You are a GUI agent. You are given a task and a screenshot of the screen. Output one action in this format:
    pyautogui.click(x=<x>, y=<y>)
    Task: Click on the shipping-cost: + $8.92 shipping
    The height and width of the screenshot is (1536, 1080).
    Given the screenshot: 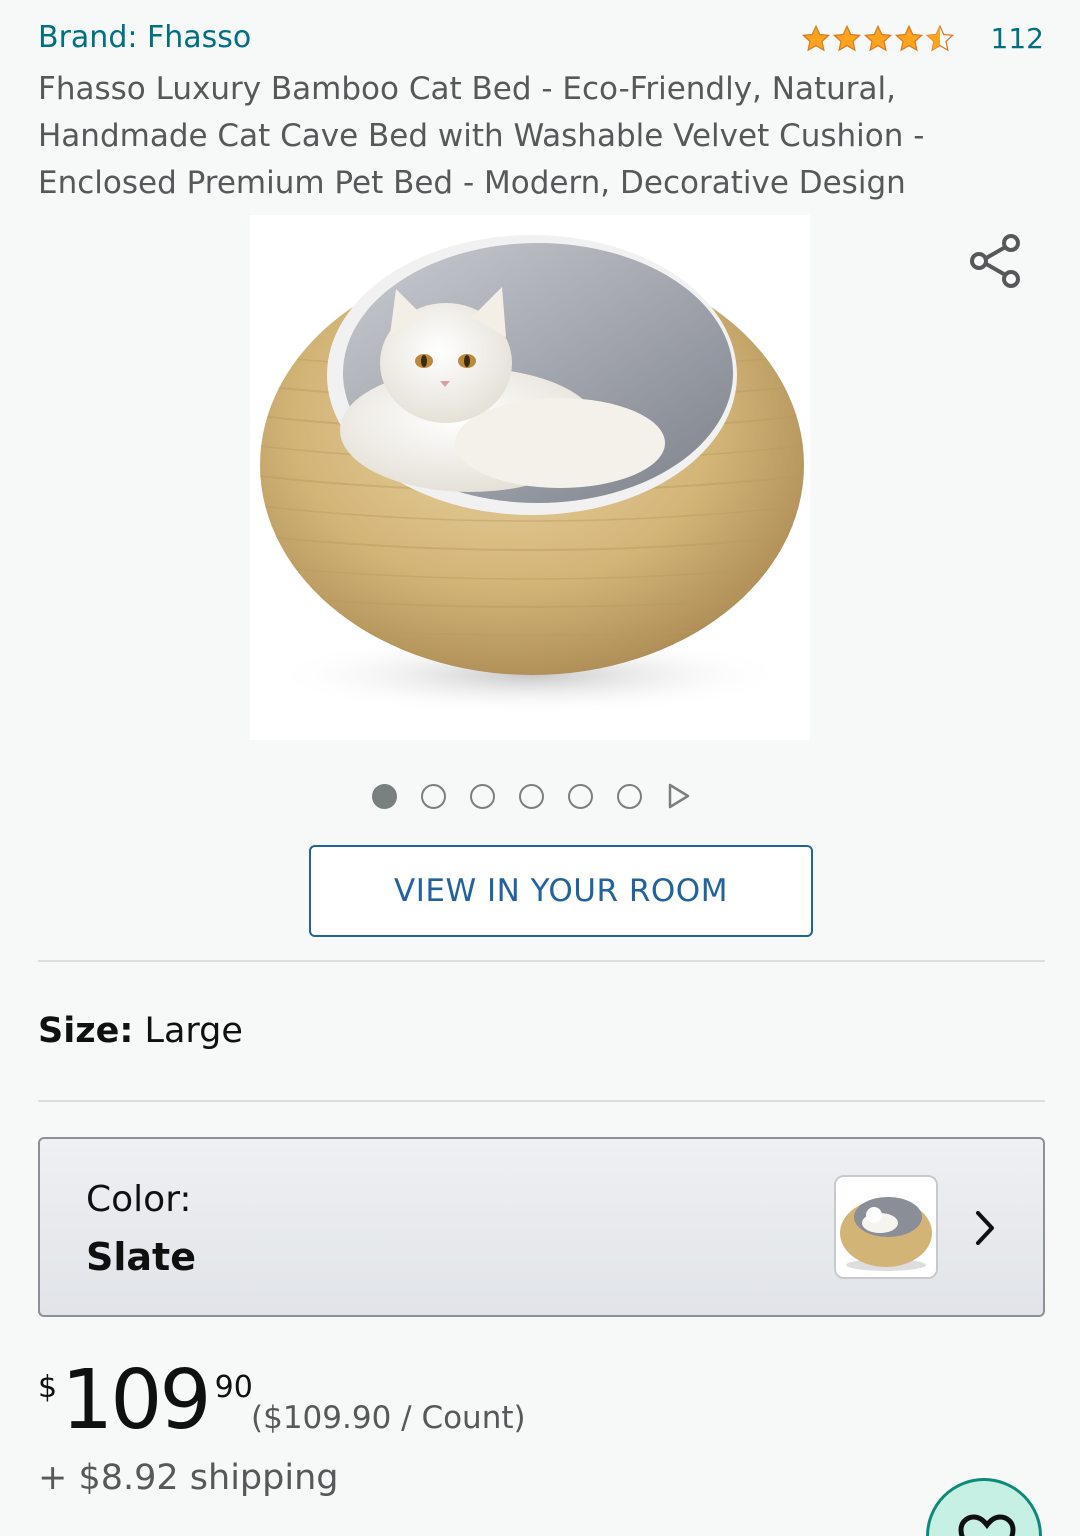 What is the action you would take?
    pyautogui.click(x=188, y=1478)
    